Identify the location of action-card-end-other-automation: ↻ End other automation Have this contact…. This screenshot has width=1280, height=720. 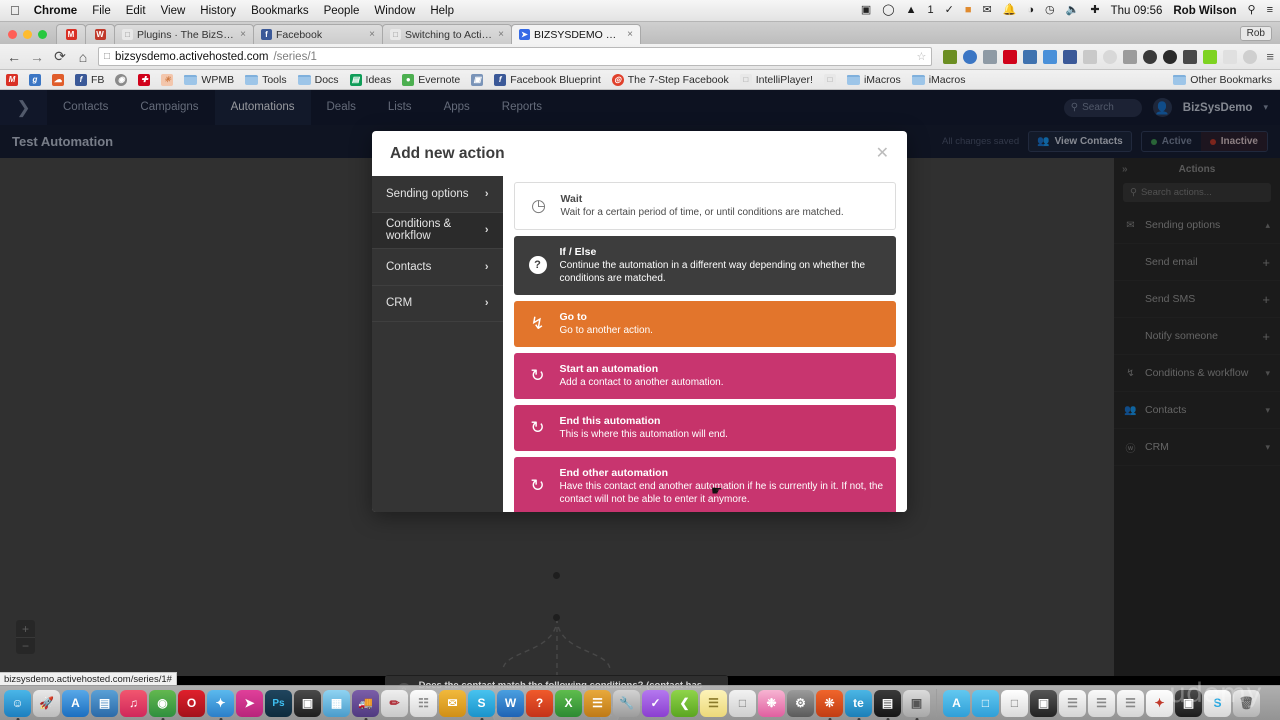
(704, 484).